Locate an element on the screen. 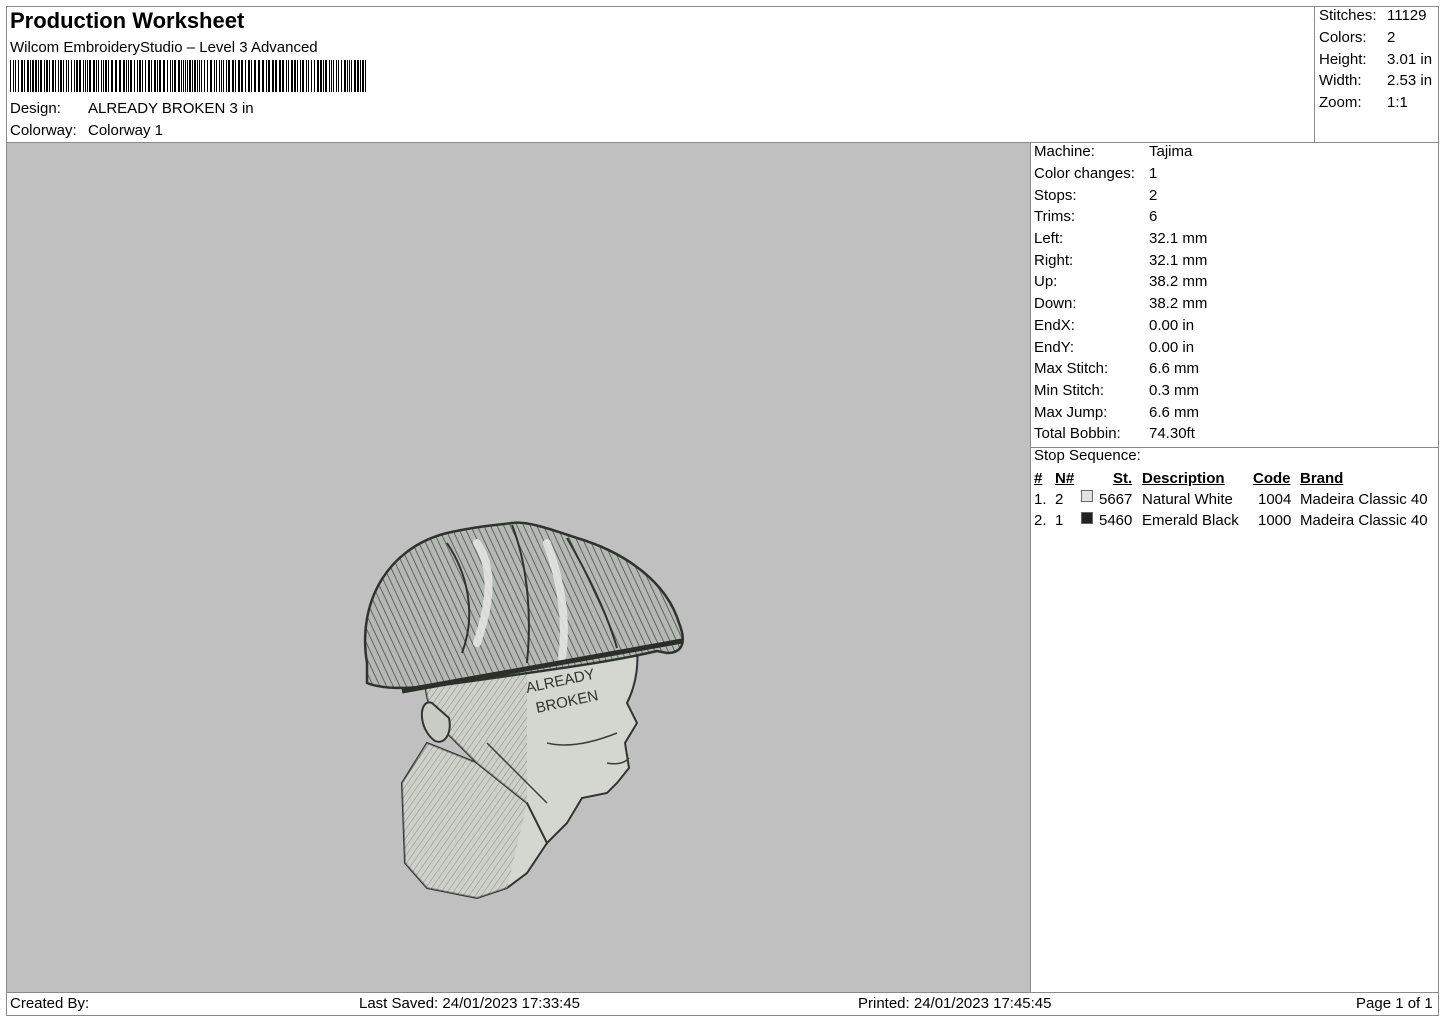  summary-value: 1:1 is located at coordinates (1397, 102).